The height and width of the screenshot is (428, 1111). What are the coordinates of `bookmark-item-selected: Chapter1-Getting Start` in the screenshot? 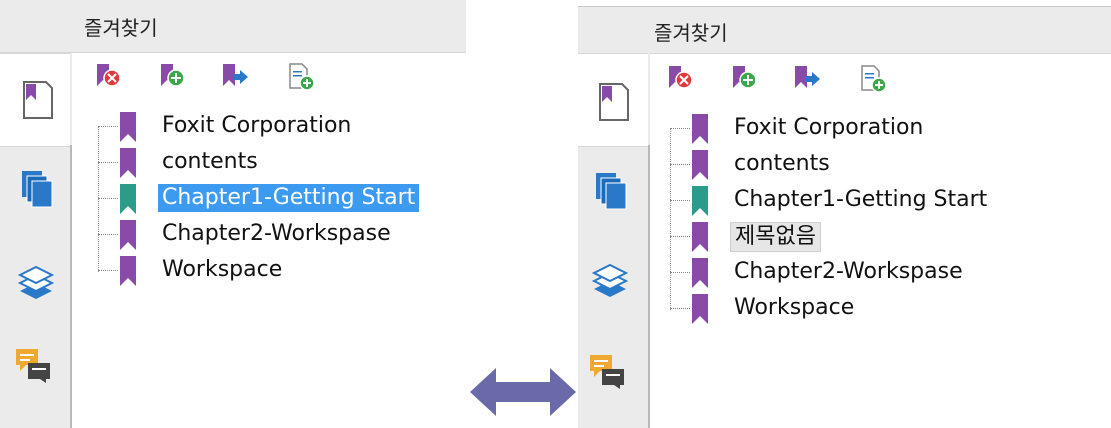 It's located at (298, 199).